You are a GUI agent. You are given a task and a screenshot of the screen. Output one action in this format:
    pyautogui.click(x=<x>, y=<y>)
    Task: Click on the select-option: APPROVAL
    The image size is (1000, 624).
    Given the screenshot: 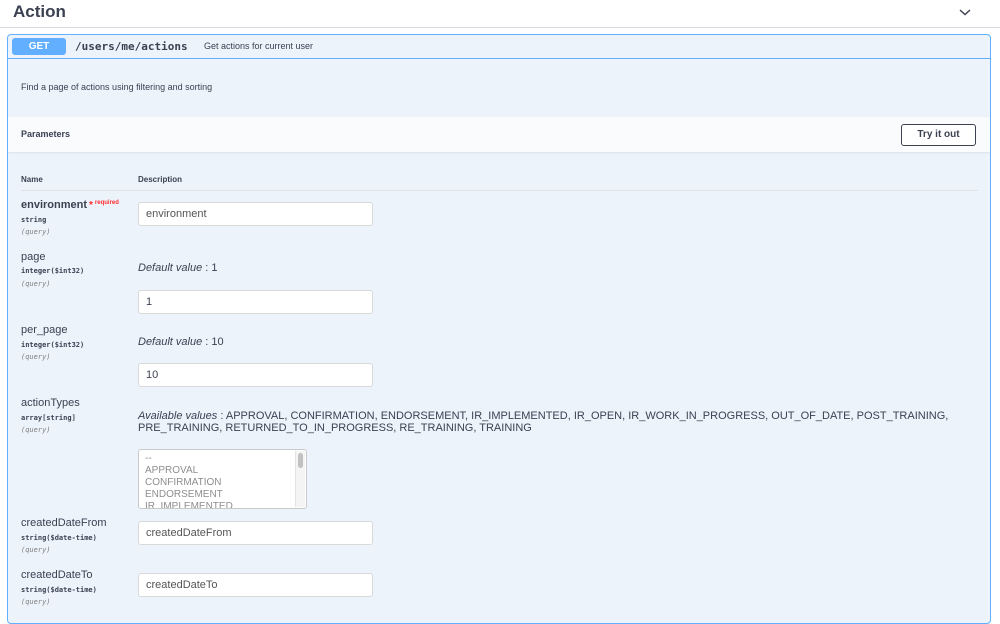 What is the action you would take?
    pyautogui.click(x=171, y=470)
    